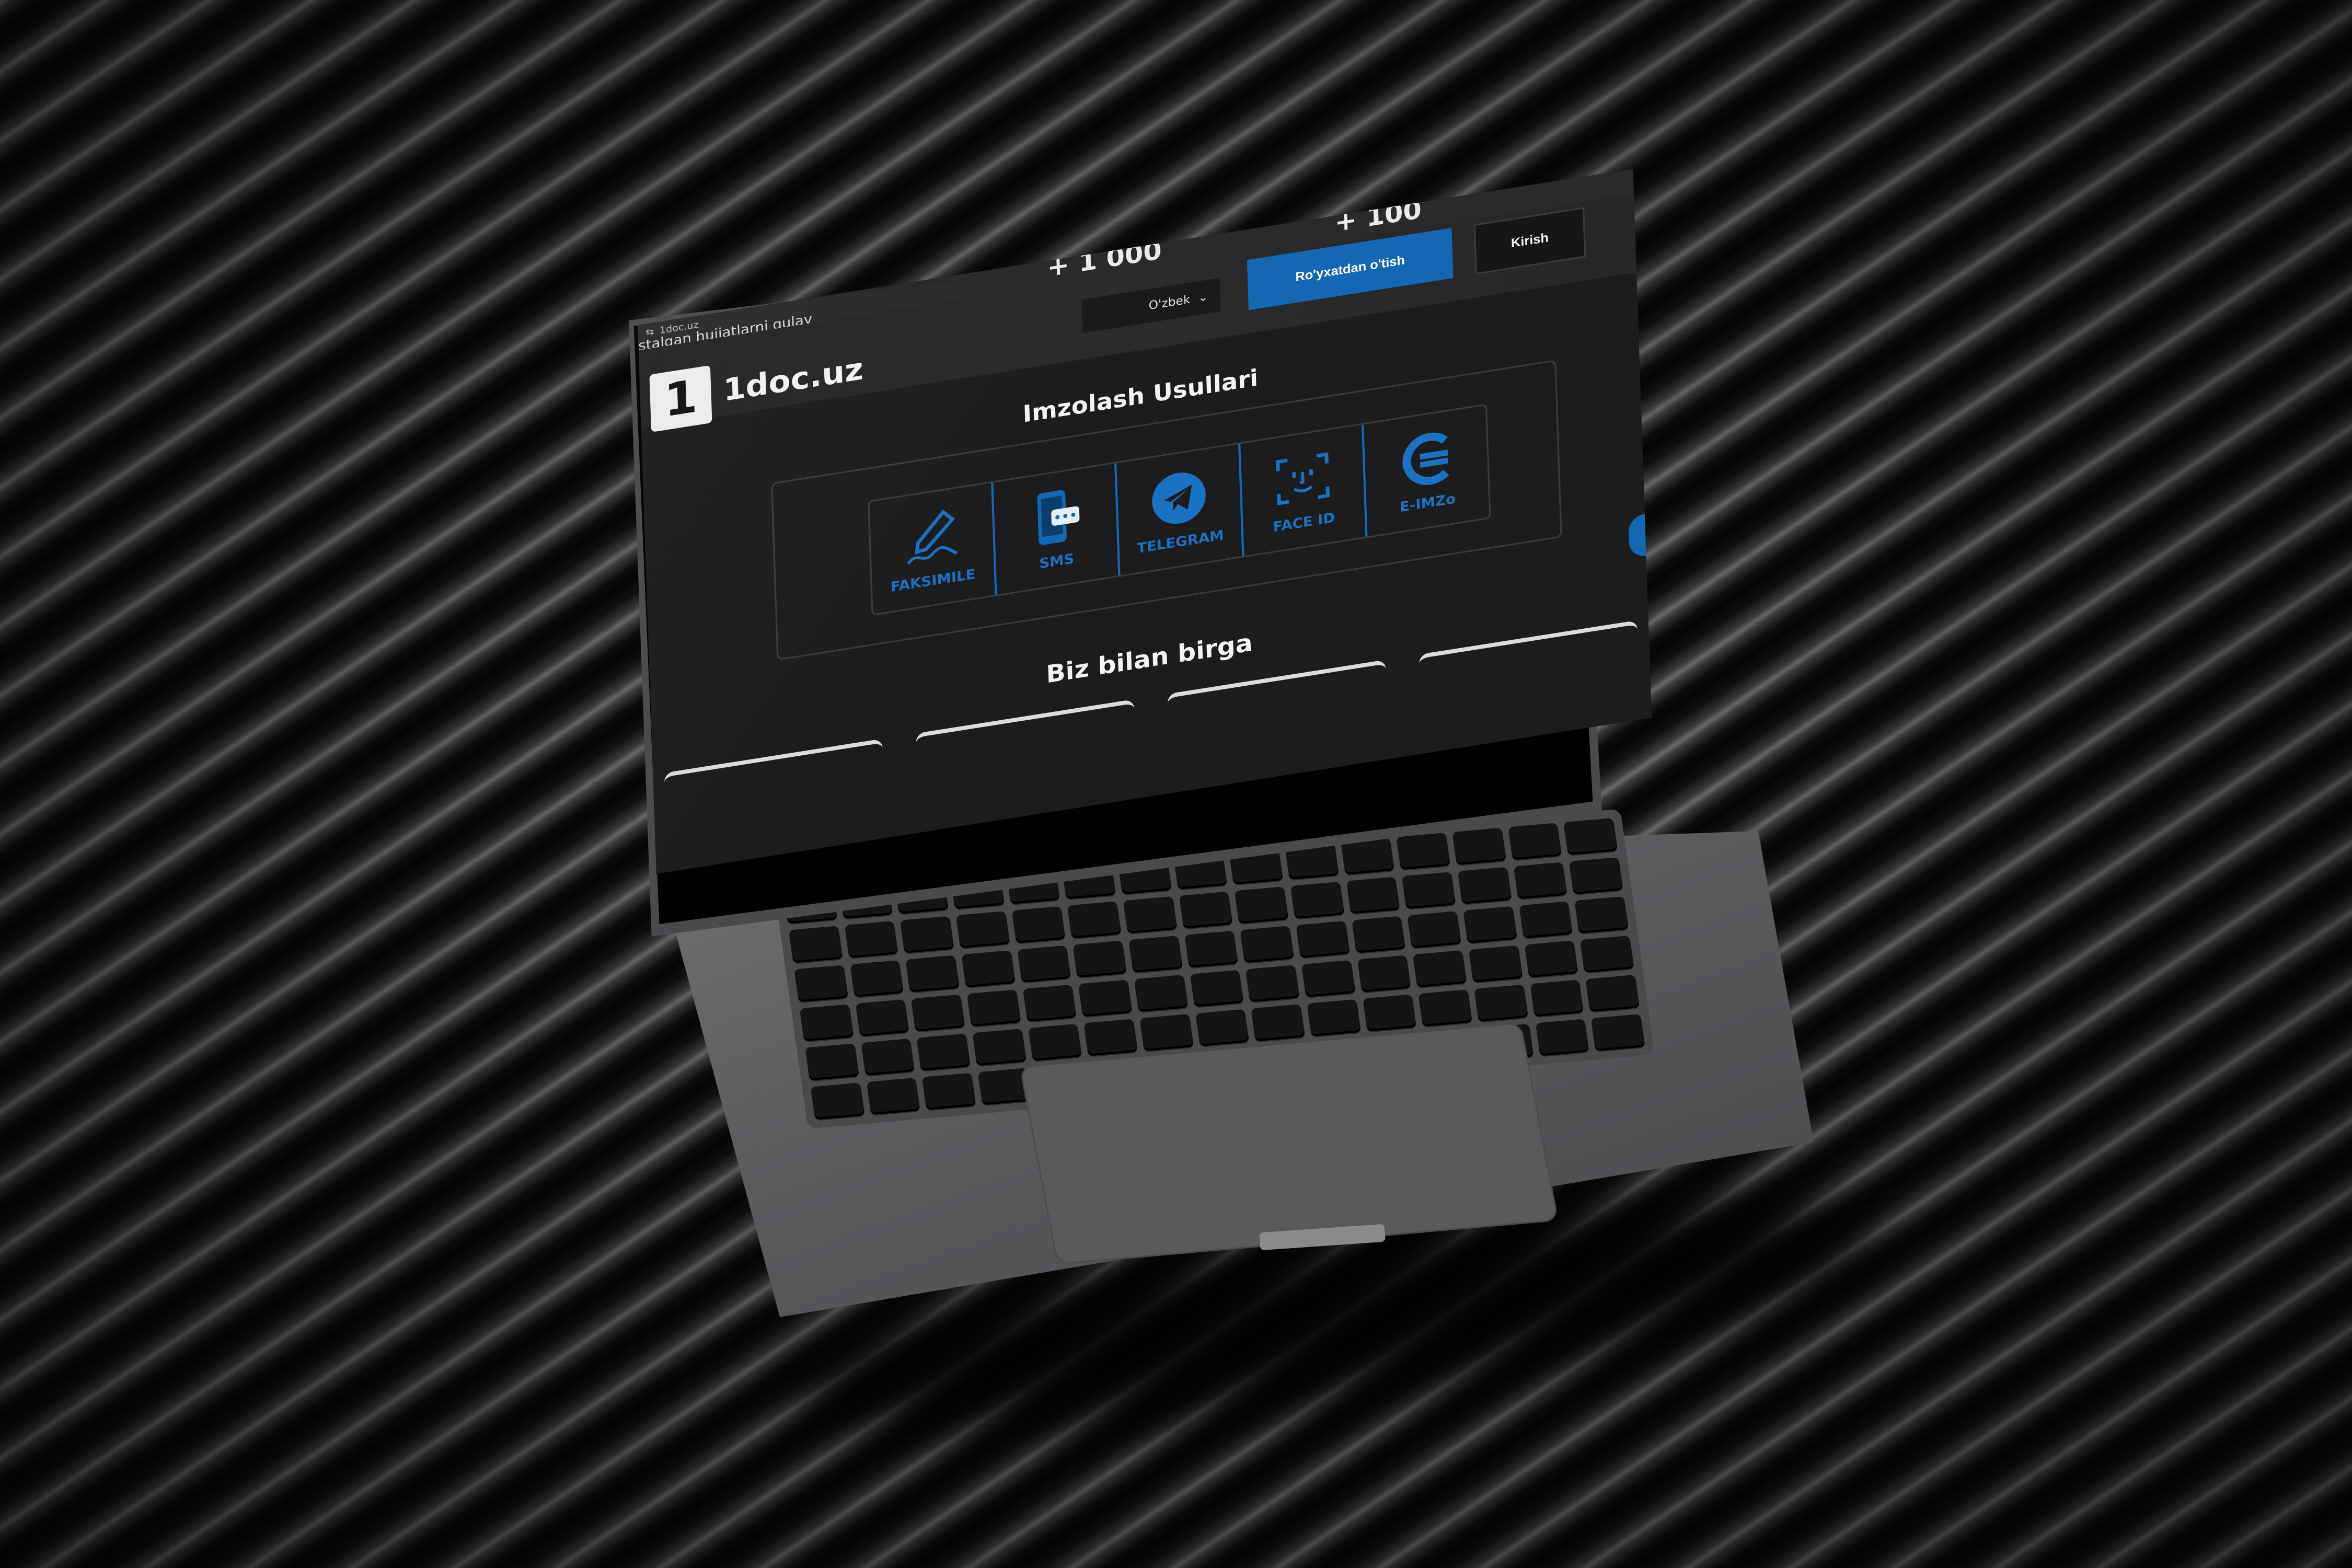 The width and height of the screenshot is (2352, 1568). Describe the element at coordinates (1302, 478) in the screenshot. I see `face-id-icon` at that location.